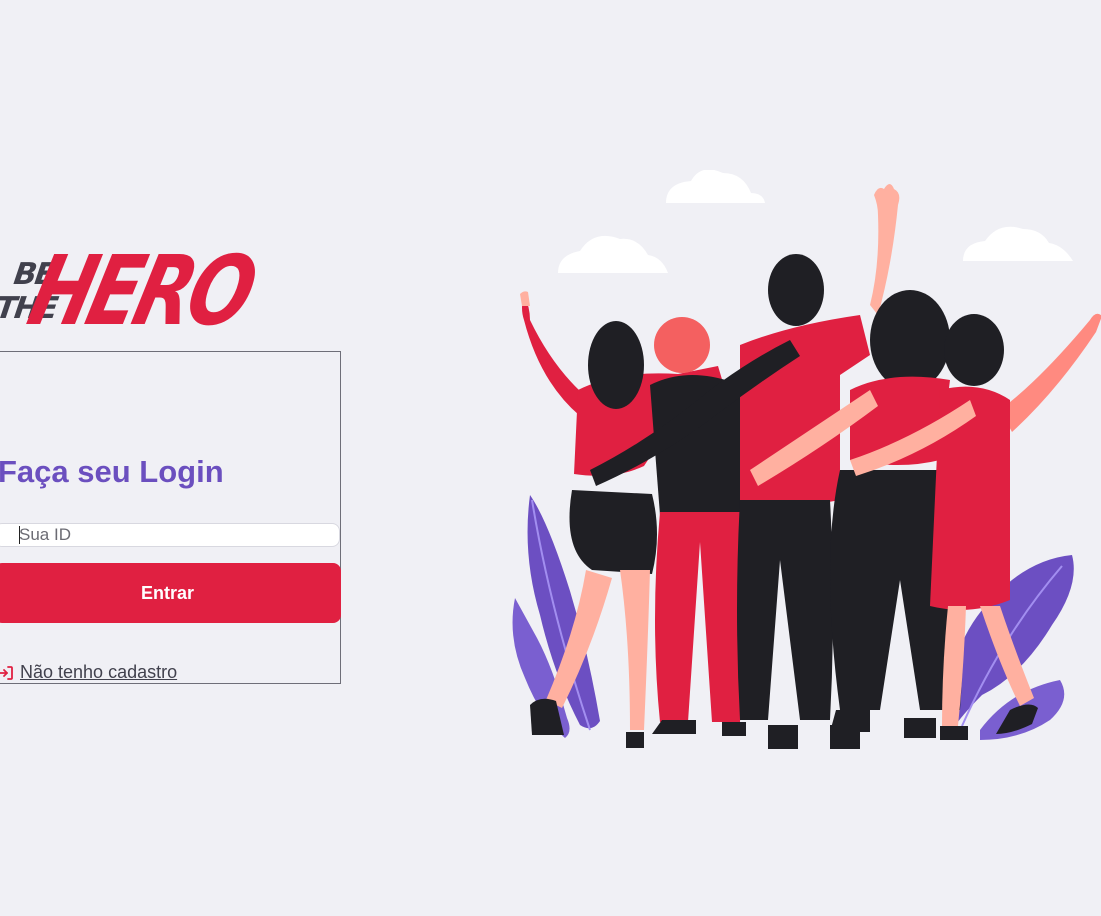 The width and height of the screenshot is (1101, 916). I want to click on login-form-container, so click(170, 517).